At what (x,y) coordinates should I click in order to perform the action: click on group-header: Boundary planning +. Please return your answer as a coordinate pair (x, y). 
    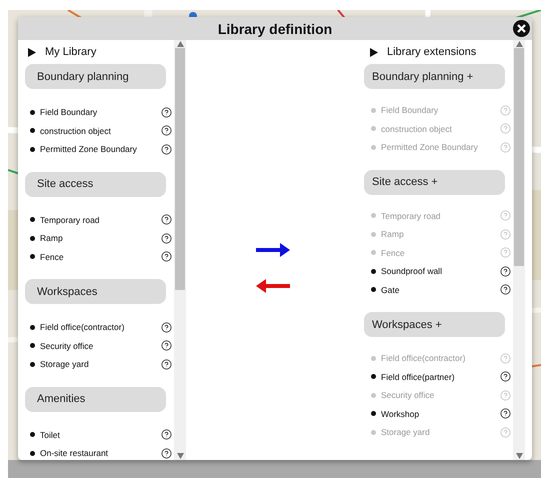
    Looking at the image, I should click on (434, 76).